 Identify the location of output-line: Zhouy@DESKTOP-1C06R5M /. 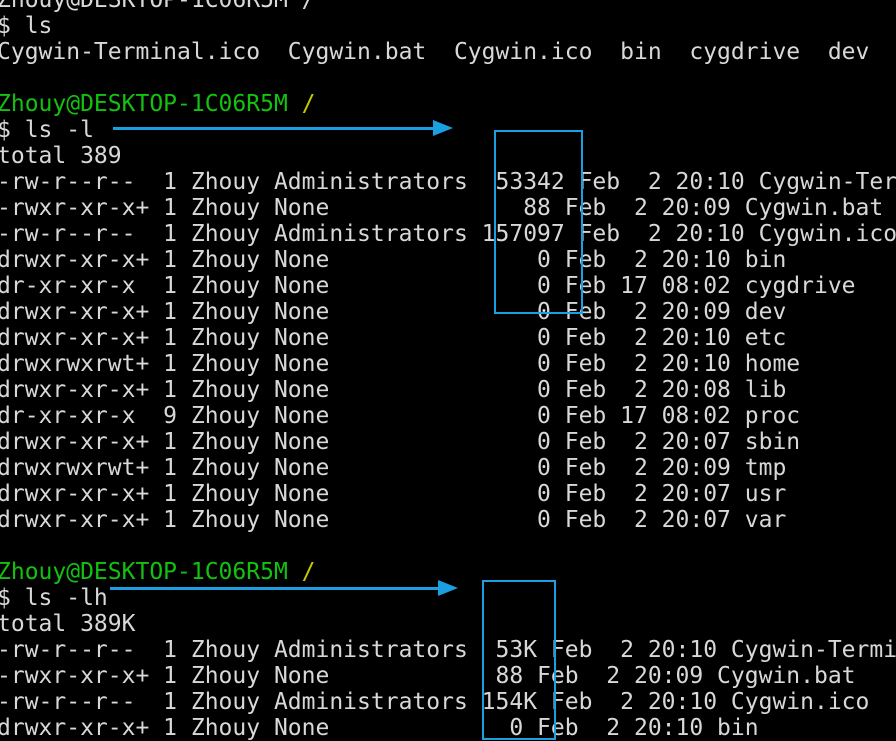
(158, 6).